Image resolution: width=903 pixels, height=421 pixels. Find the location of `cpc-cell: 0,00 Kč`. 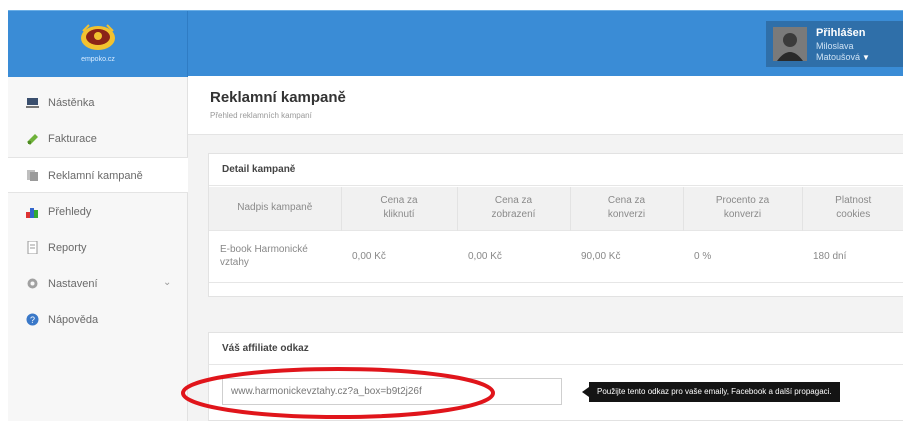

cpc-cell: 0,00 Kč is located at coordinates (399, 256).